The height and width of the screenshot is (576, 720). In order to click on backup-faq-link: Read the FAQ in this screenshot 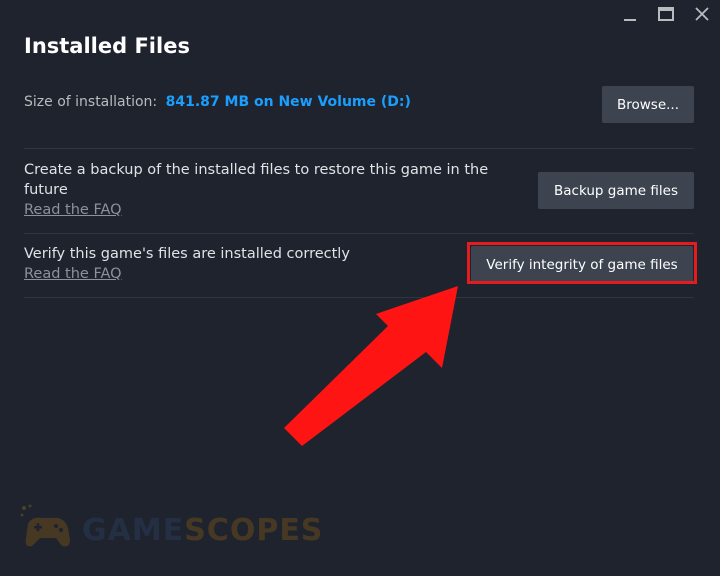, I will do `click(264, 210)`.